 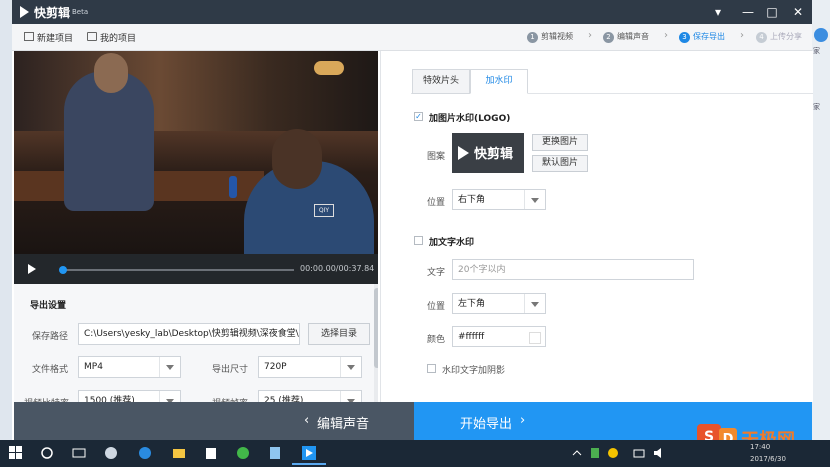 What do you see at coordinates (560, 163) in the screenshot?
I see `default-image-button: 默认图片` at bounding box center [560, 163].